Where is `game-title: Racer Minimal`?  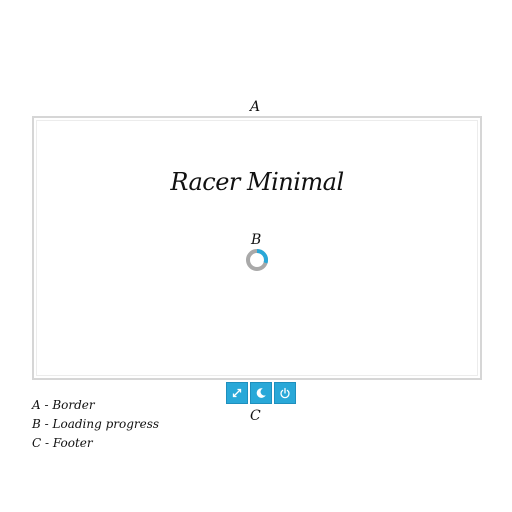
game-title: Racer Minimal is located at coordinates (257, 182).